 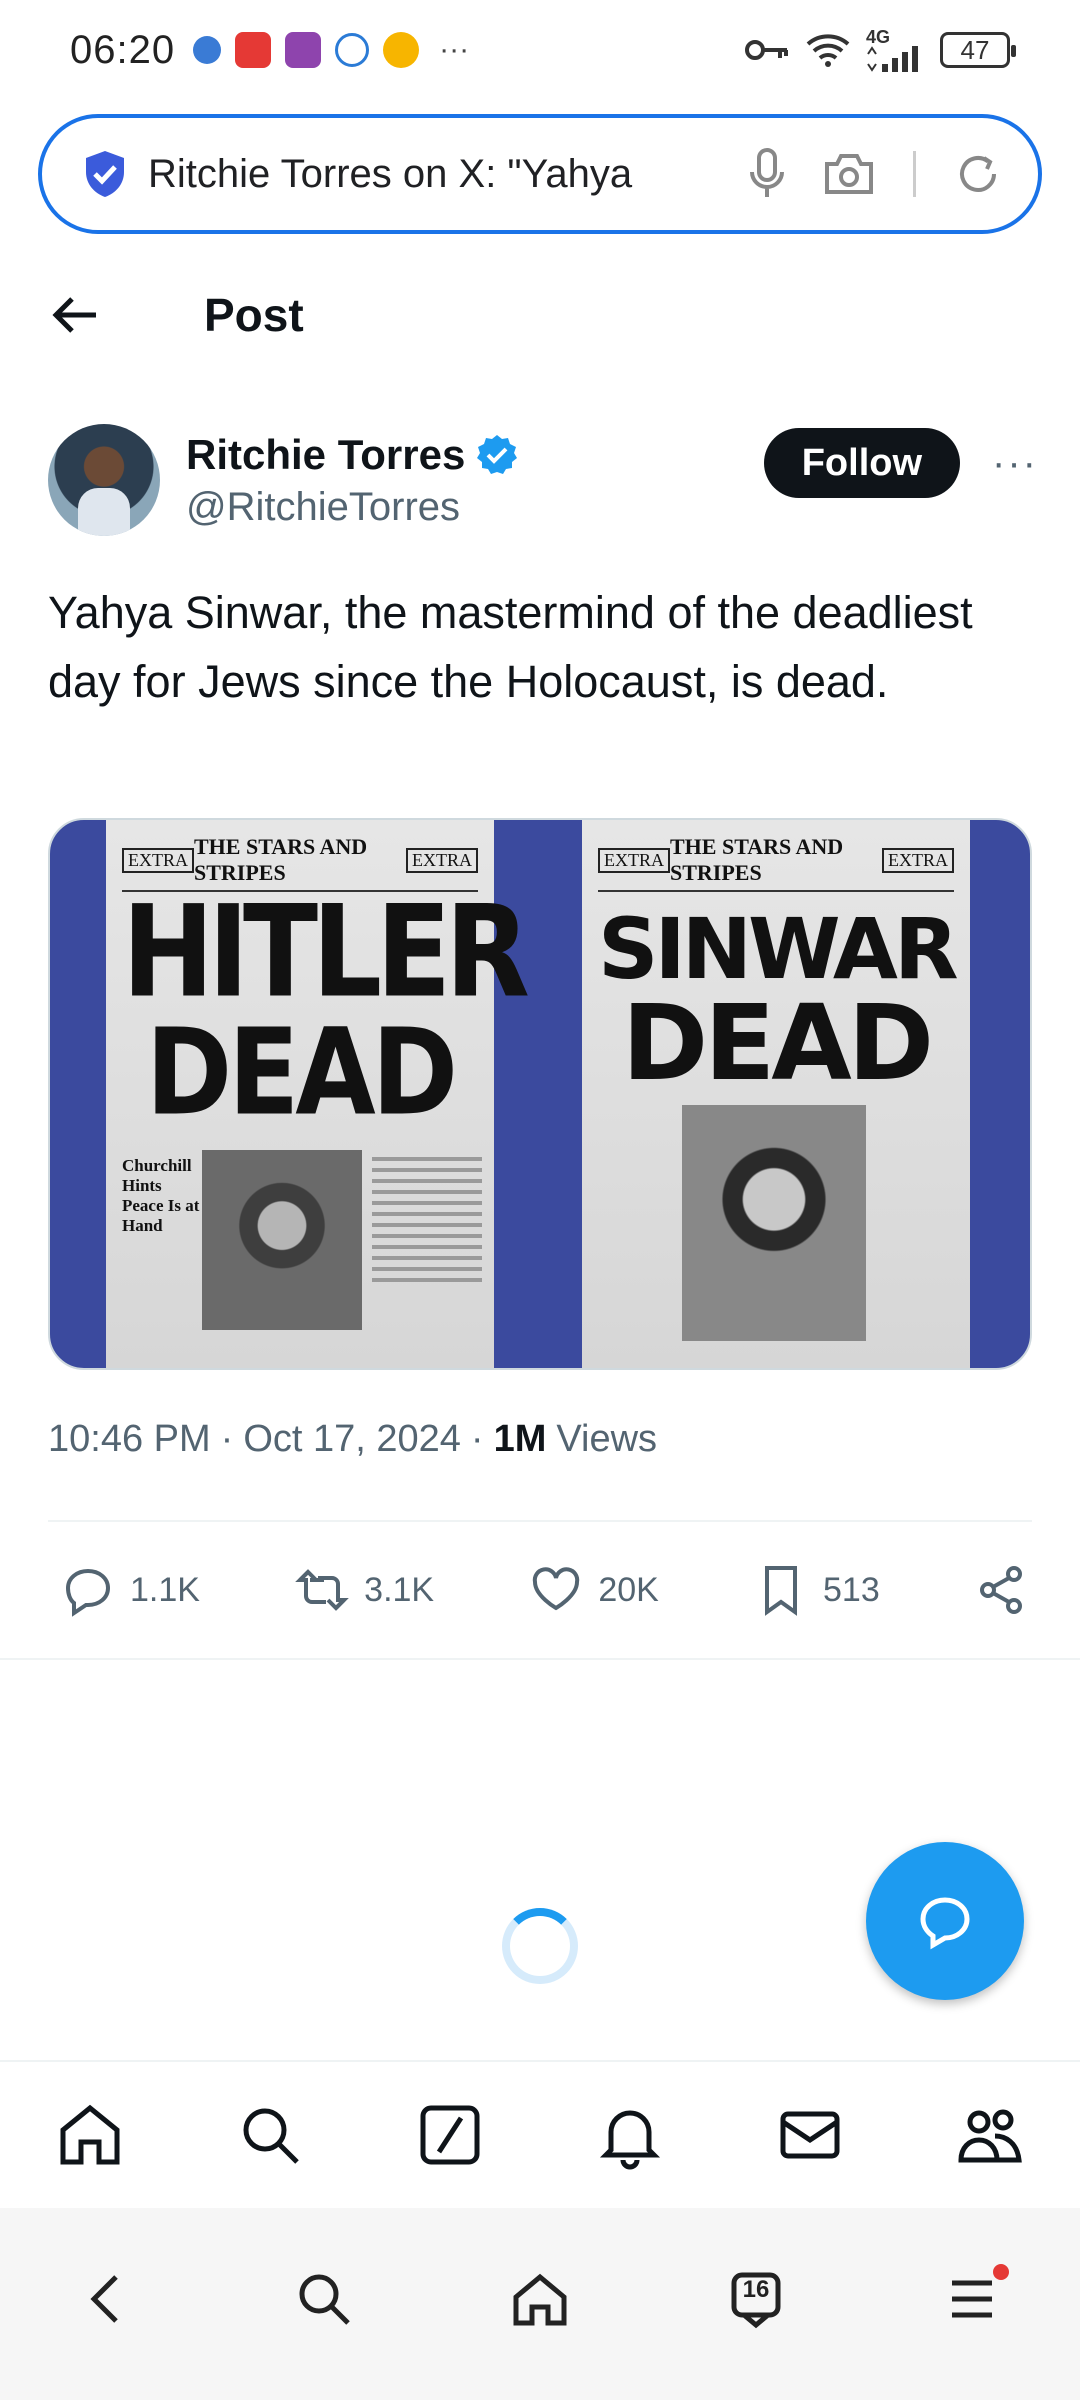 What do you see at coordinates (331, 50) in the screenshot?
I see `notification-icons: ···` at bounding box center [331, 50].